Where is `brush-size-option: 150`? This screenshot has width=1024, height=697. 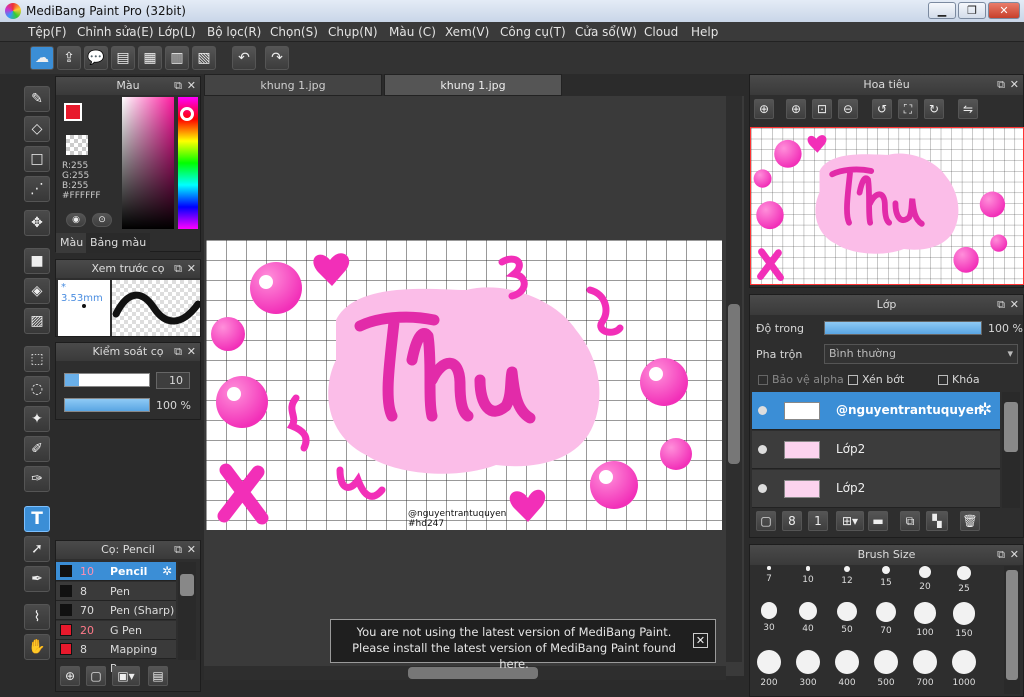 brush-size-option: 150 is located at coordinates (964, 620).